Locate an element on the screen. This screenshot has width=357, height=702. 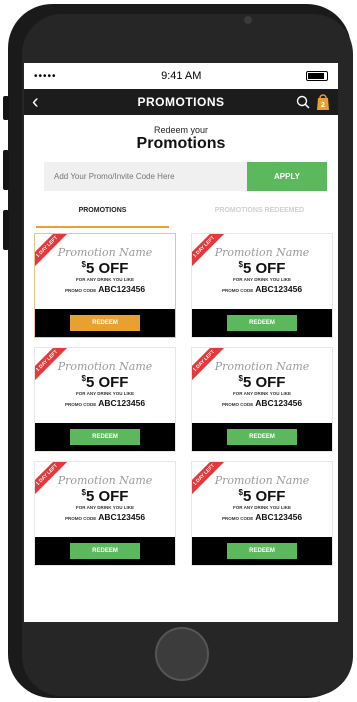
tab-promotions: PROMOTIONS is located at coordinates (102, 217).